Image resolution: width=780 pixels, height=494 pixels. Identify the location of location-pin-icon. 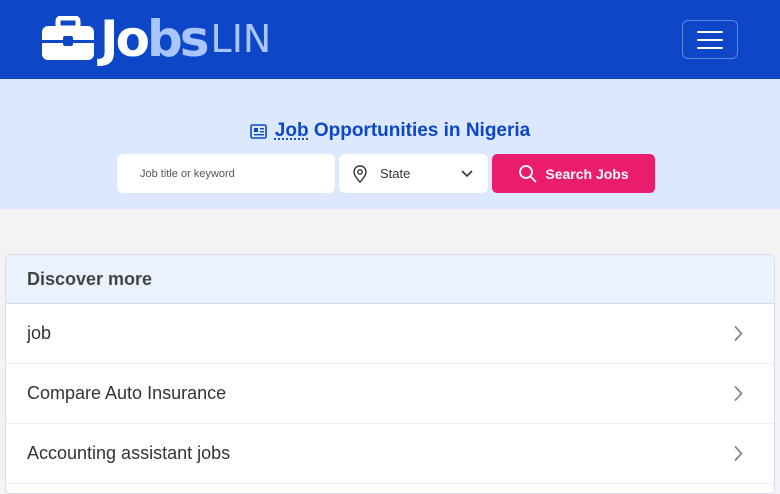
(360, 174).